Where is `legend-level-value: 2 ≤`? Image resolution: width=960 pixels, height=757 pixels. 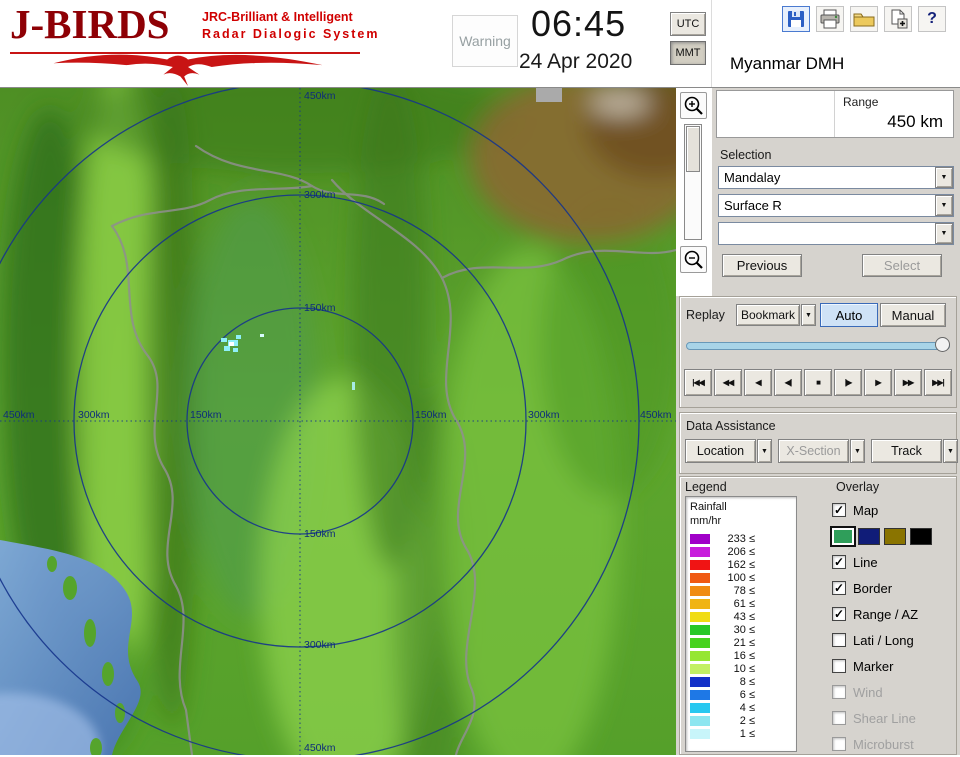 legend-level-value: 2 ≤ is located at coordinates (747, 721).